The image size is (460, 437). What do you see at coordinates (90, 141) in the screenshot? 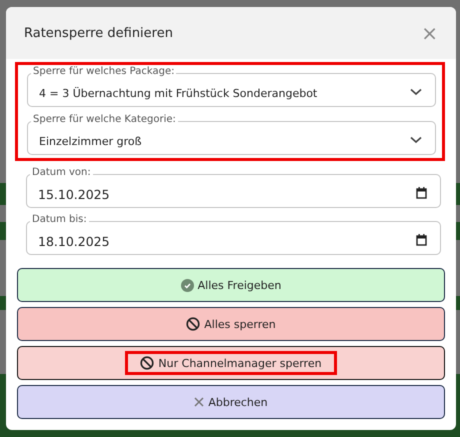
I see `select-value: Einzelzimmer groß` at bounding box center [90, 141].